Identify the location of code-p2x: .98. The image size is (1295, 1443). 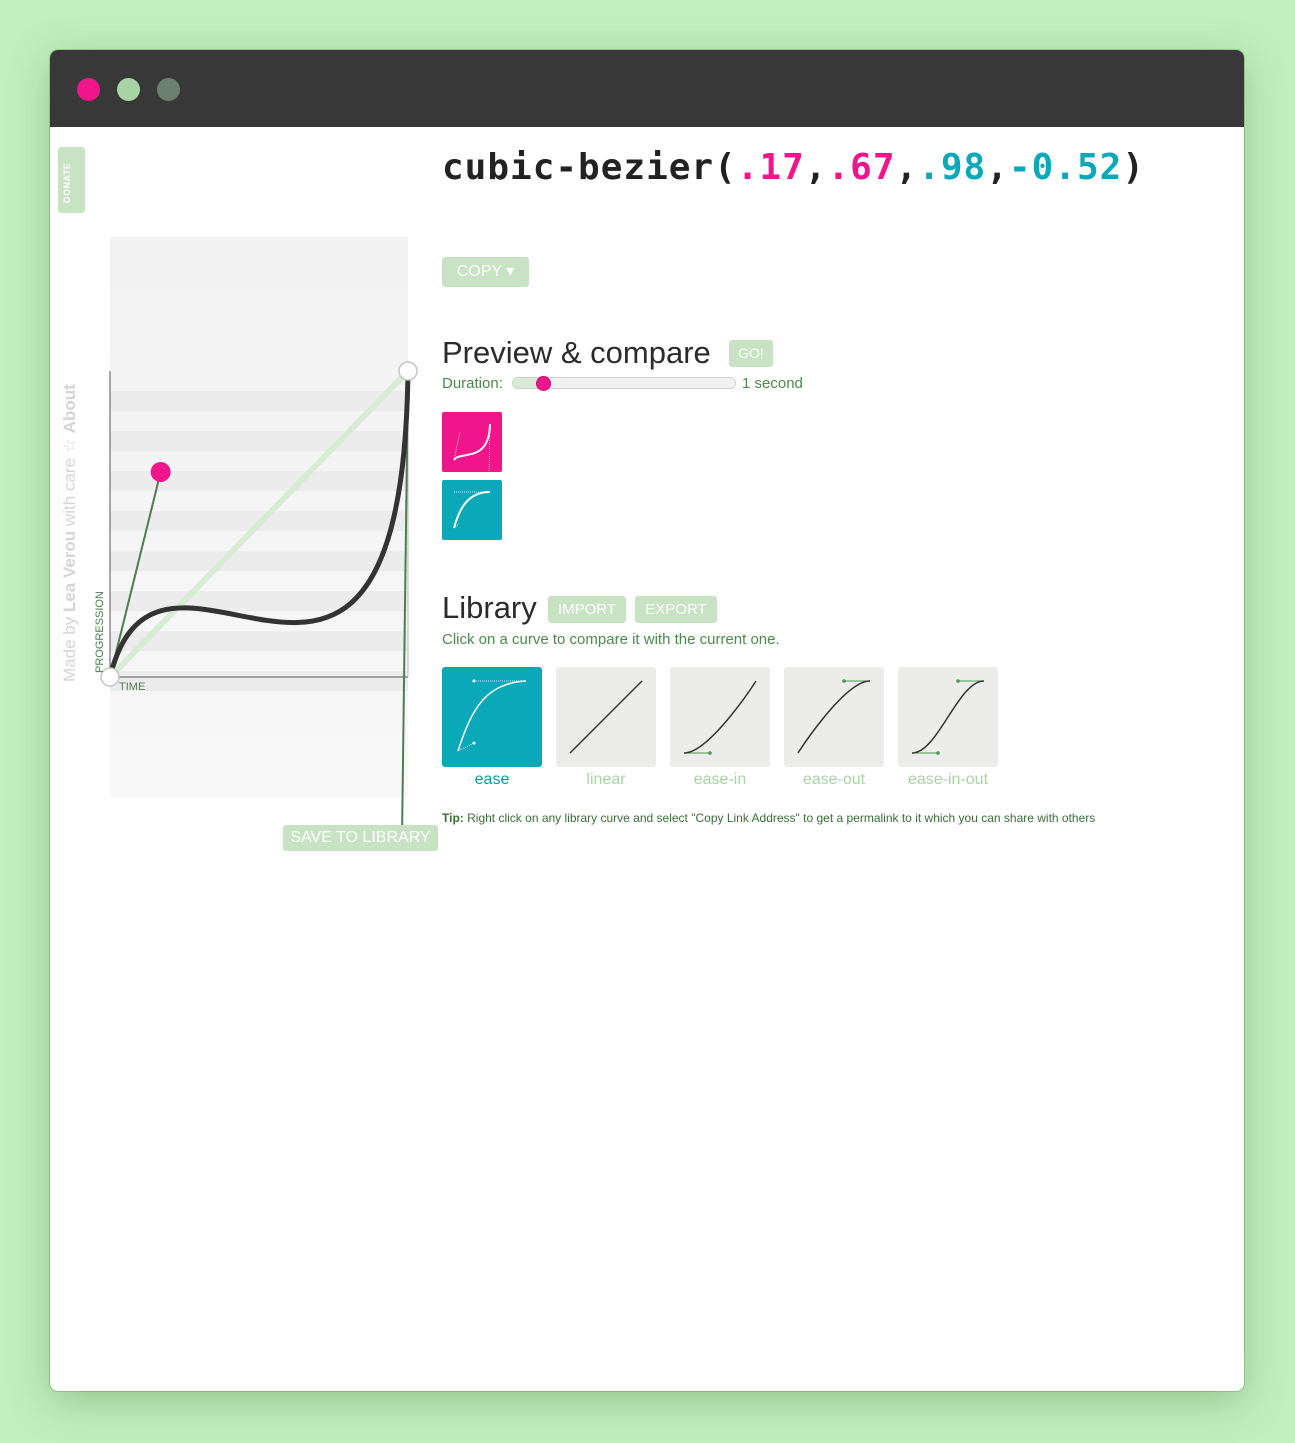
(952, 167).